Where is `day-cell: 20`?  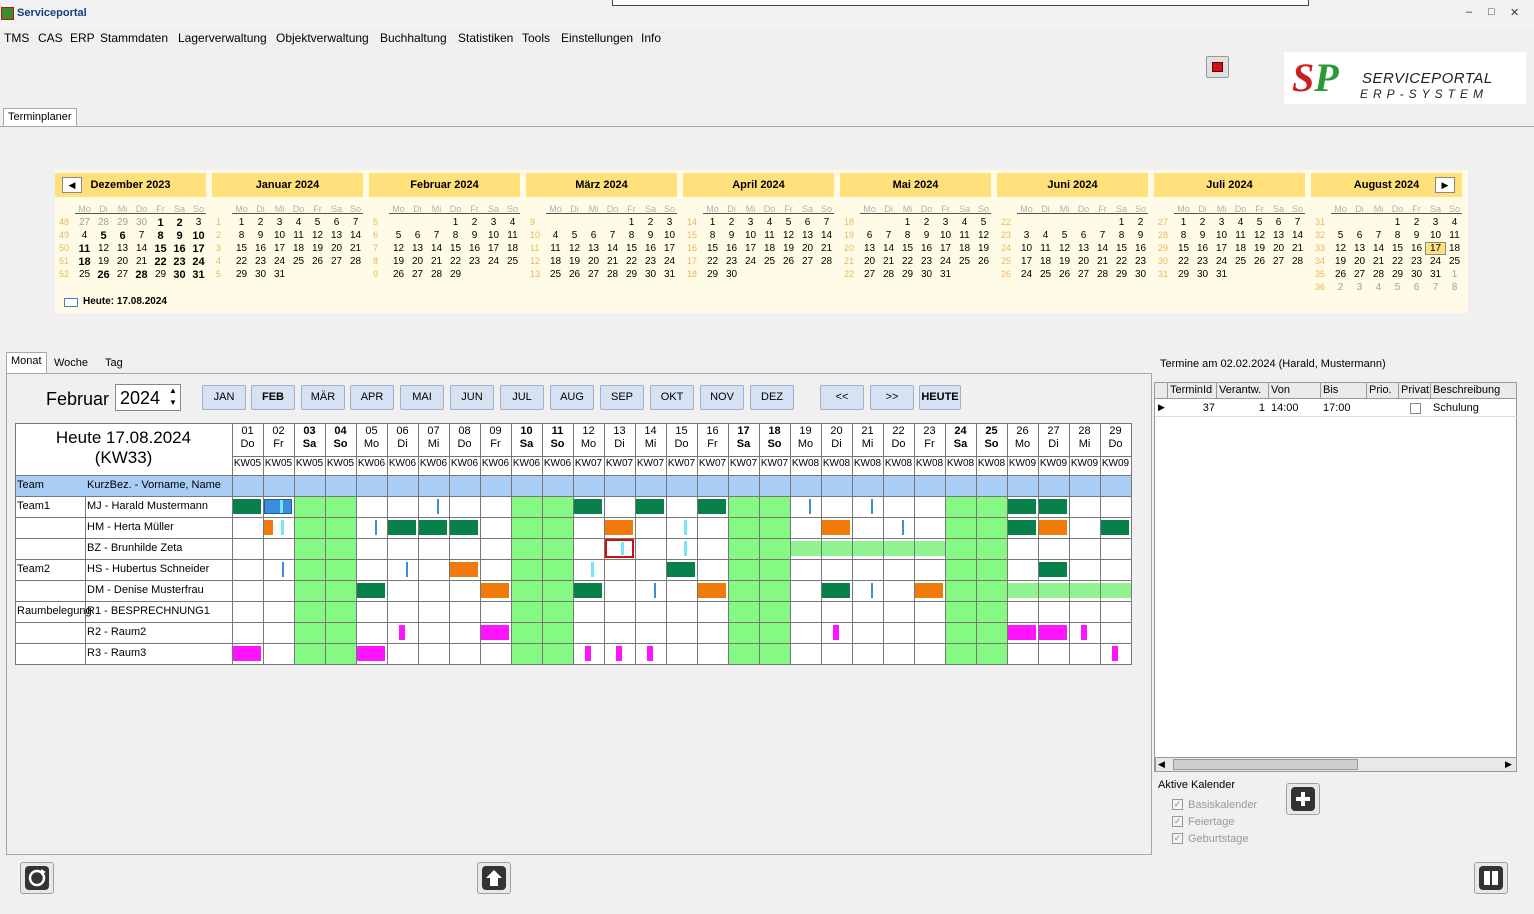
day-cell: 20 is located at coordinates (417, 261).